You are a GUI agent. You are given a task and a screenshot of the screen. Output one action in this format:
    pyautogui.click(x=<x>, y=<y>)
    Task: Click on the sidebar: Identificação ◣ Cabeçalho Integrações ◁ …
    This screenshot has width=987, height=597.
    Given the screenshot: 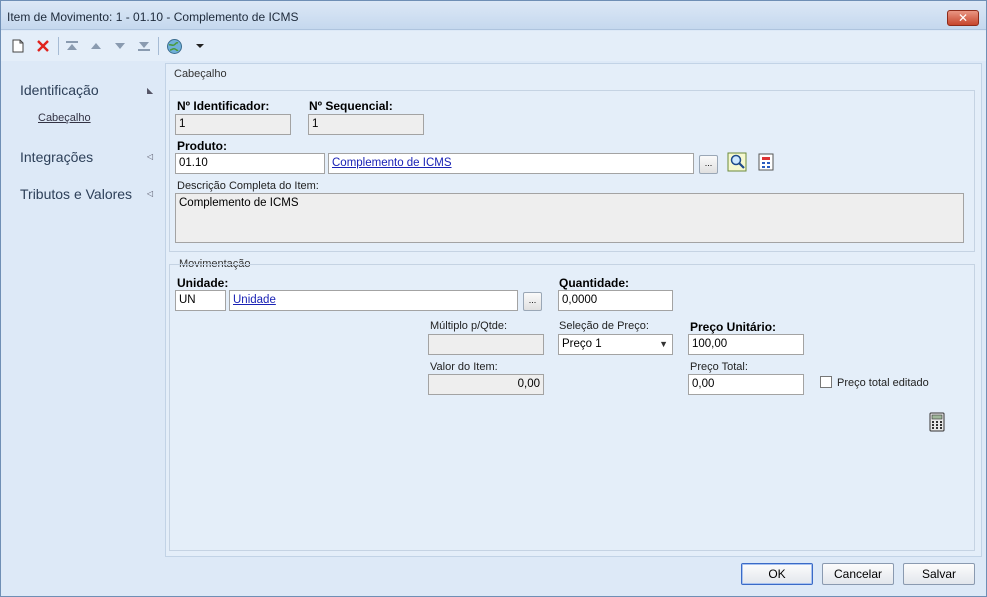 What is the action you would take?
    pyautogui.click(x=81, y=311)
    